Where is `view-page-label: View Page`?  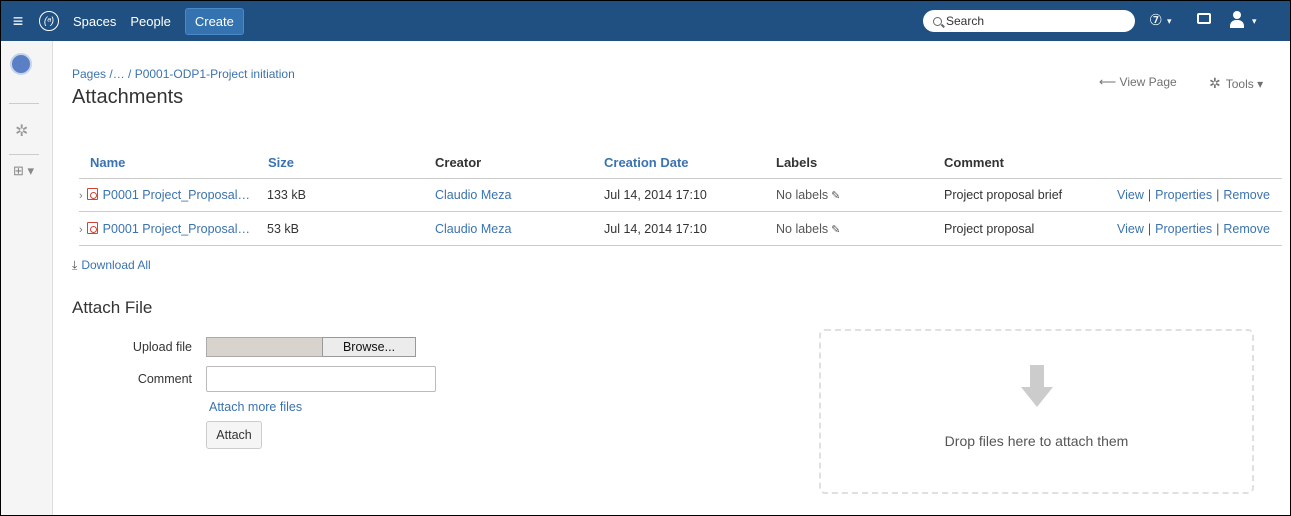 view-page-label: View Page is located at coordinates (1148, 82).